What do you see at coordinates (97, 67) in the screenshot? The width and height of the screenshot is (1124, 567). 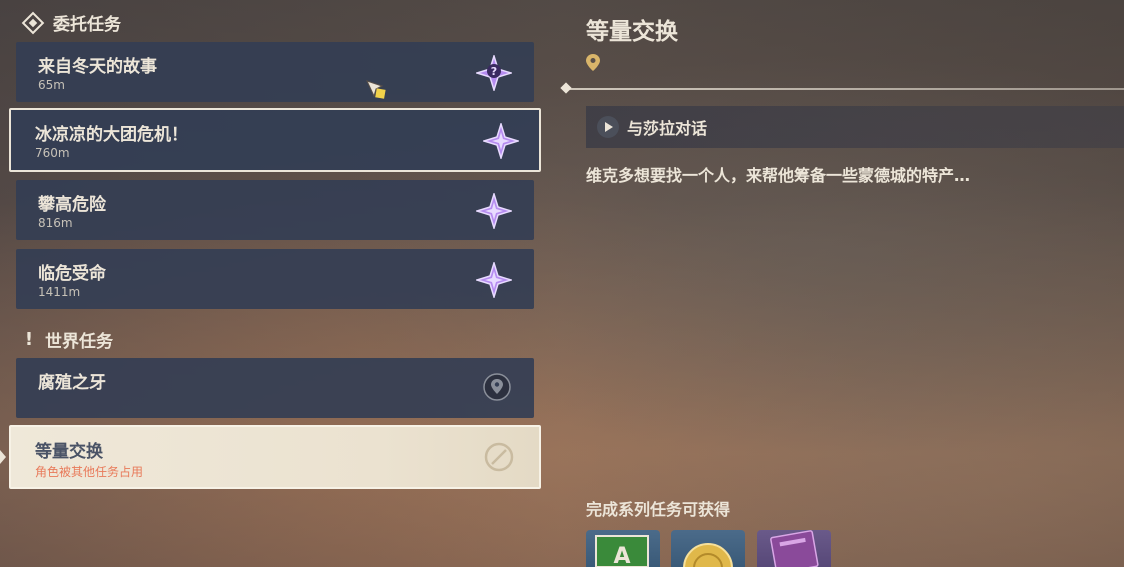 I see `quest-name: 来自冬天的故事` at bounding box center [97, 67].